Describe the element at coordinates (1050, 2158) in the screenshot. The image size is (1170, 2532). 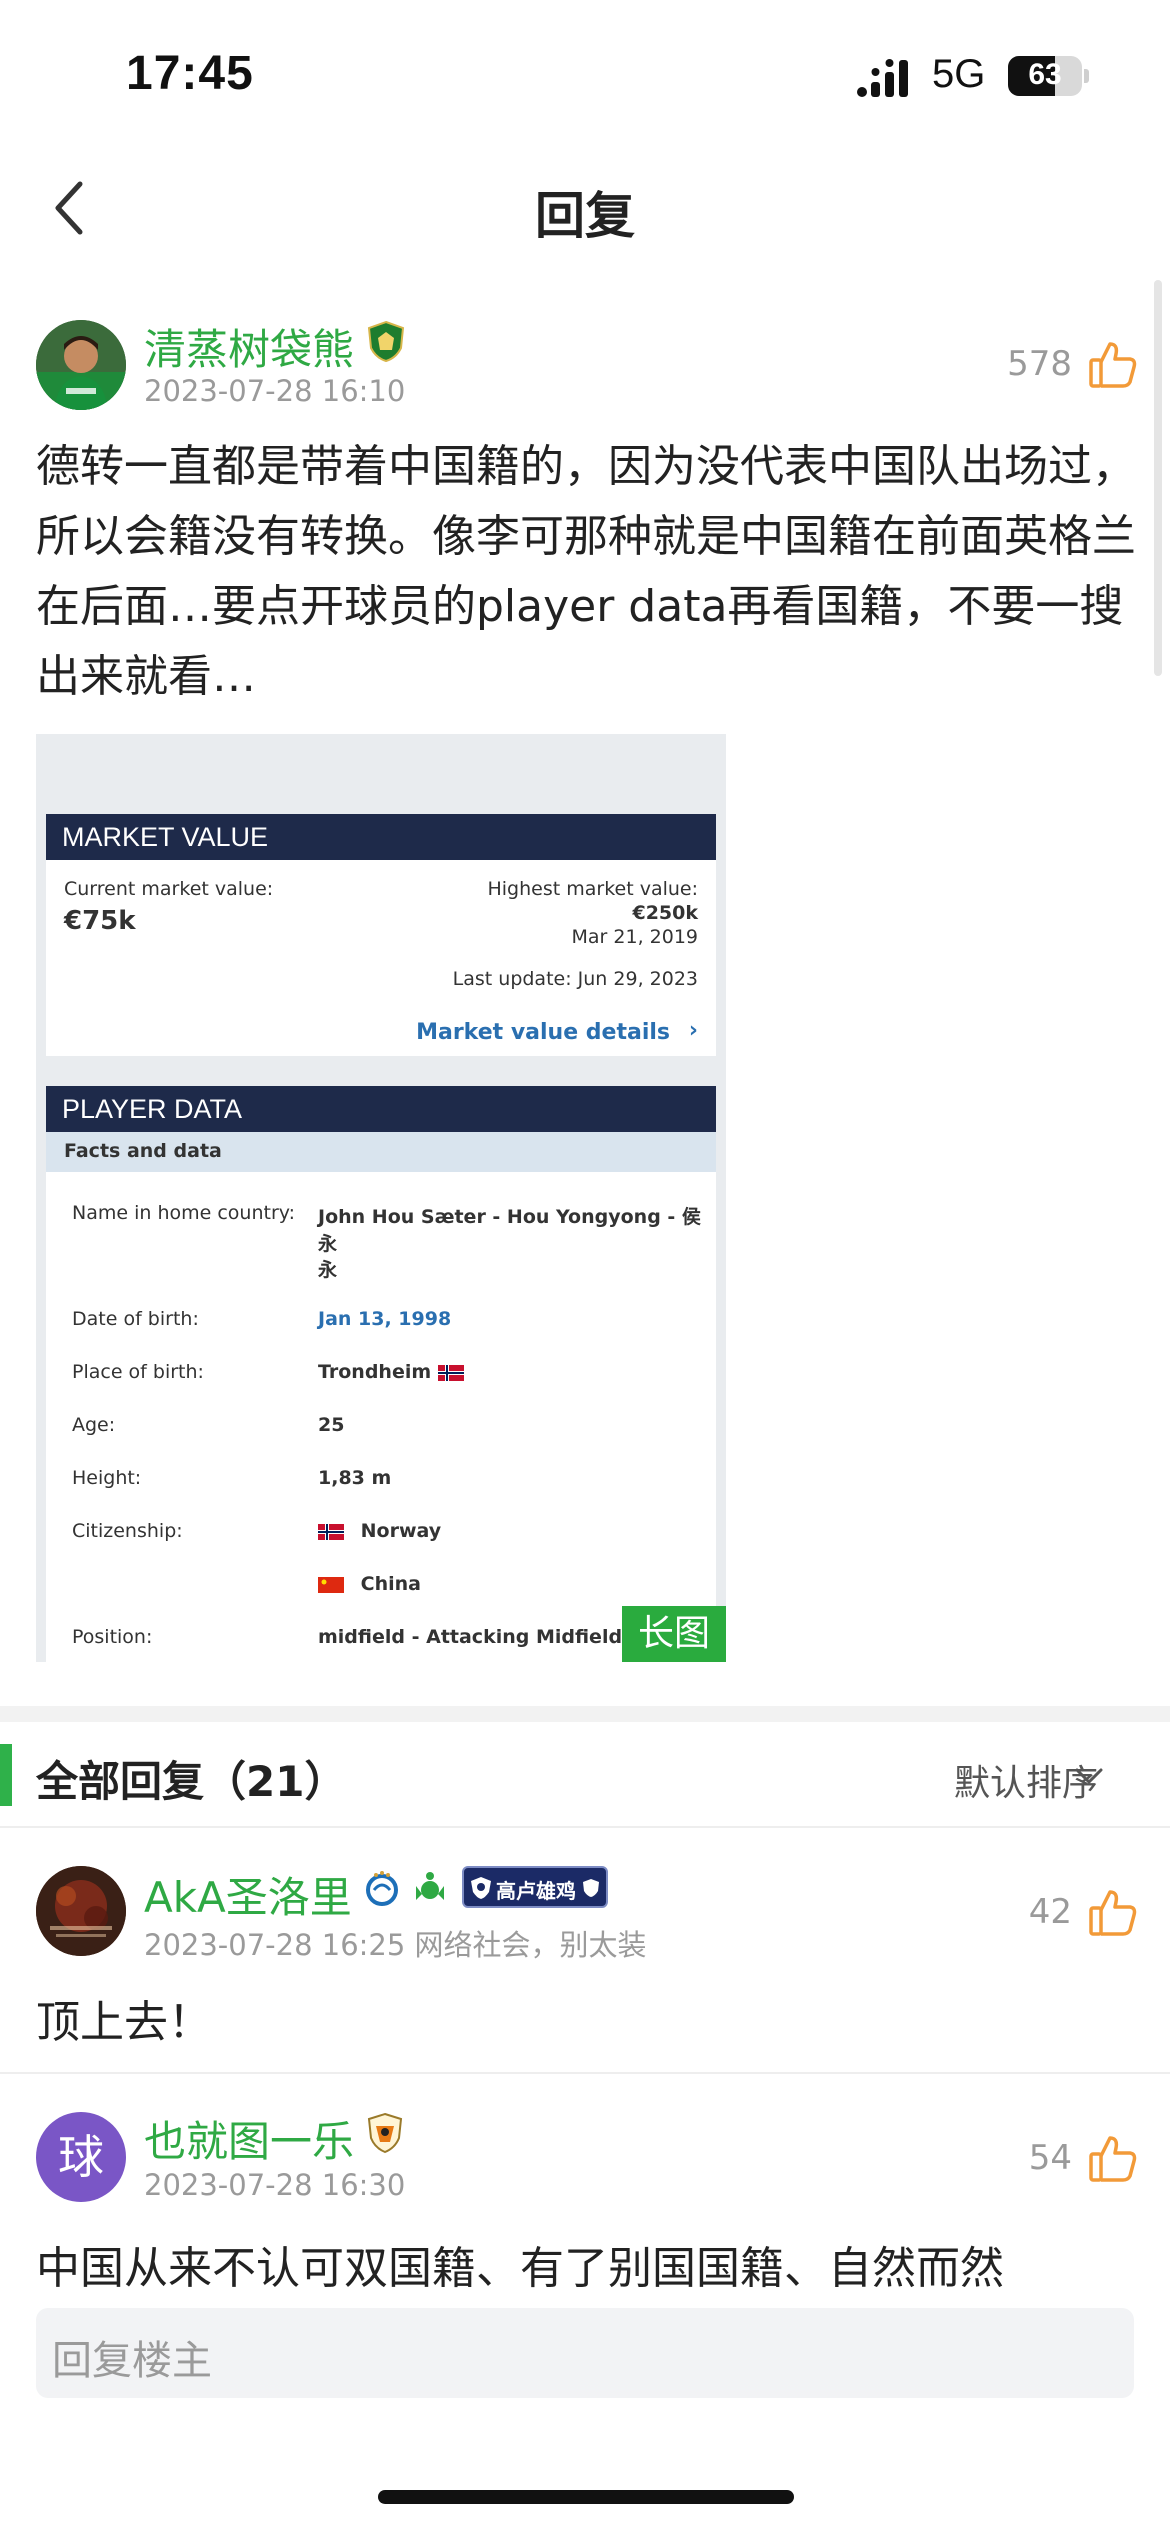
I see `comment-like-count: 54` at that location.